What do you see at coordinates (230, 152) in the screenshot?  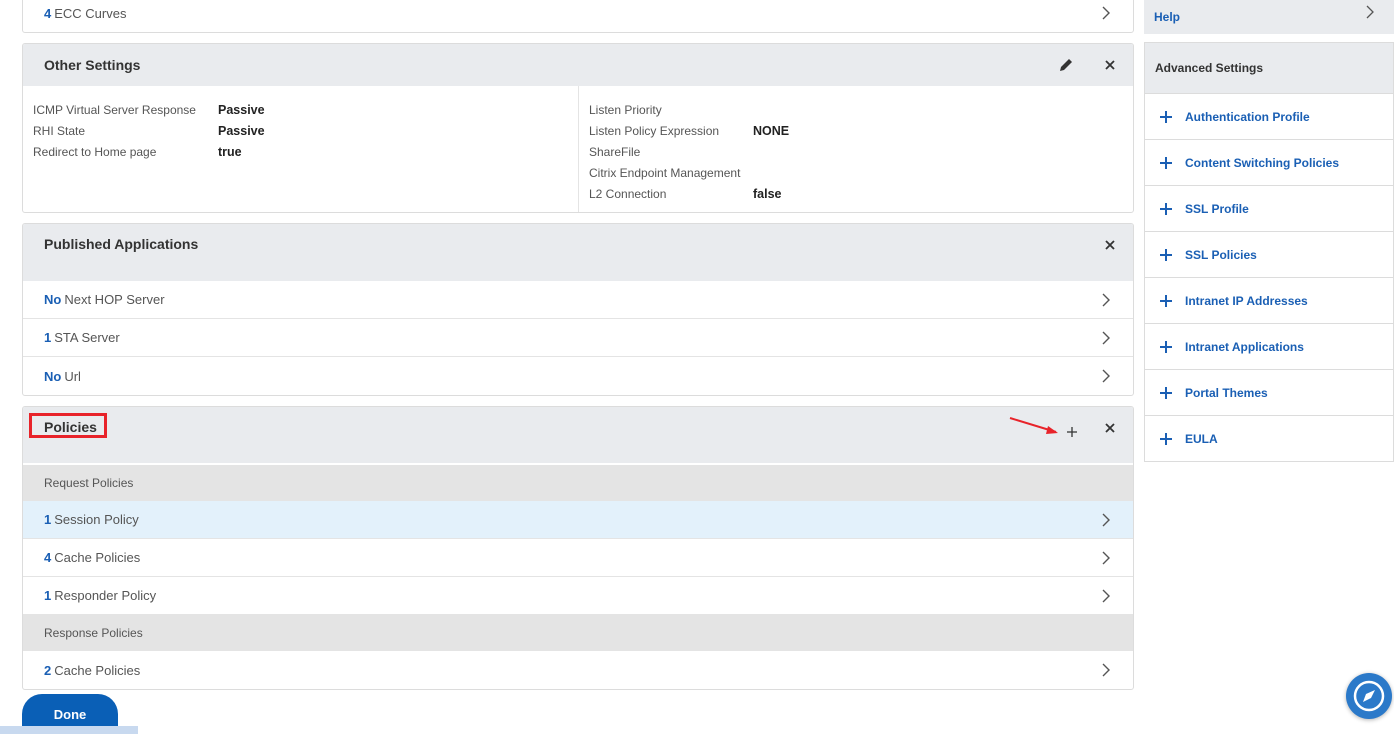 I see `setting-value: true` at bounding box center [230, 152].